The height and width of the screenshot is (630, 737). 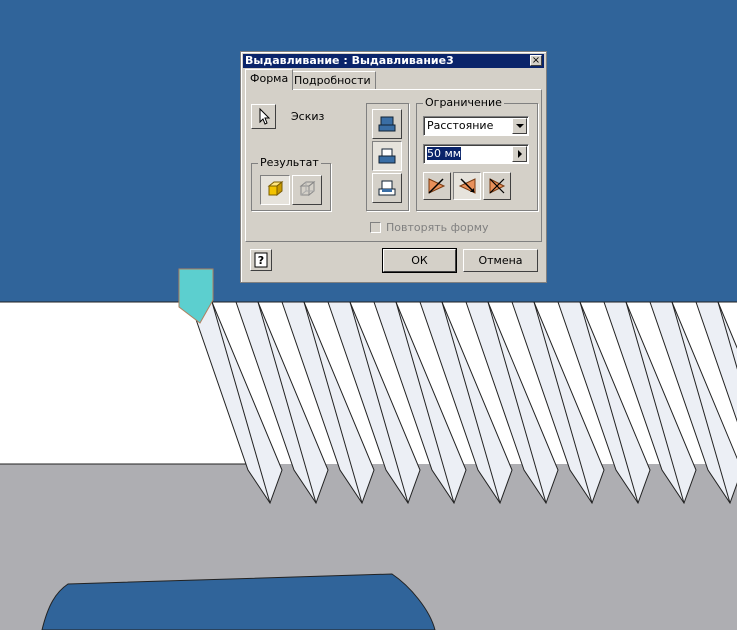 I want to click on select-sketch-button, so click(x=263, y=116).